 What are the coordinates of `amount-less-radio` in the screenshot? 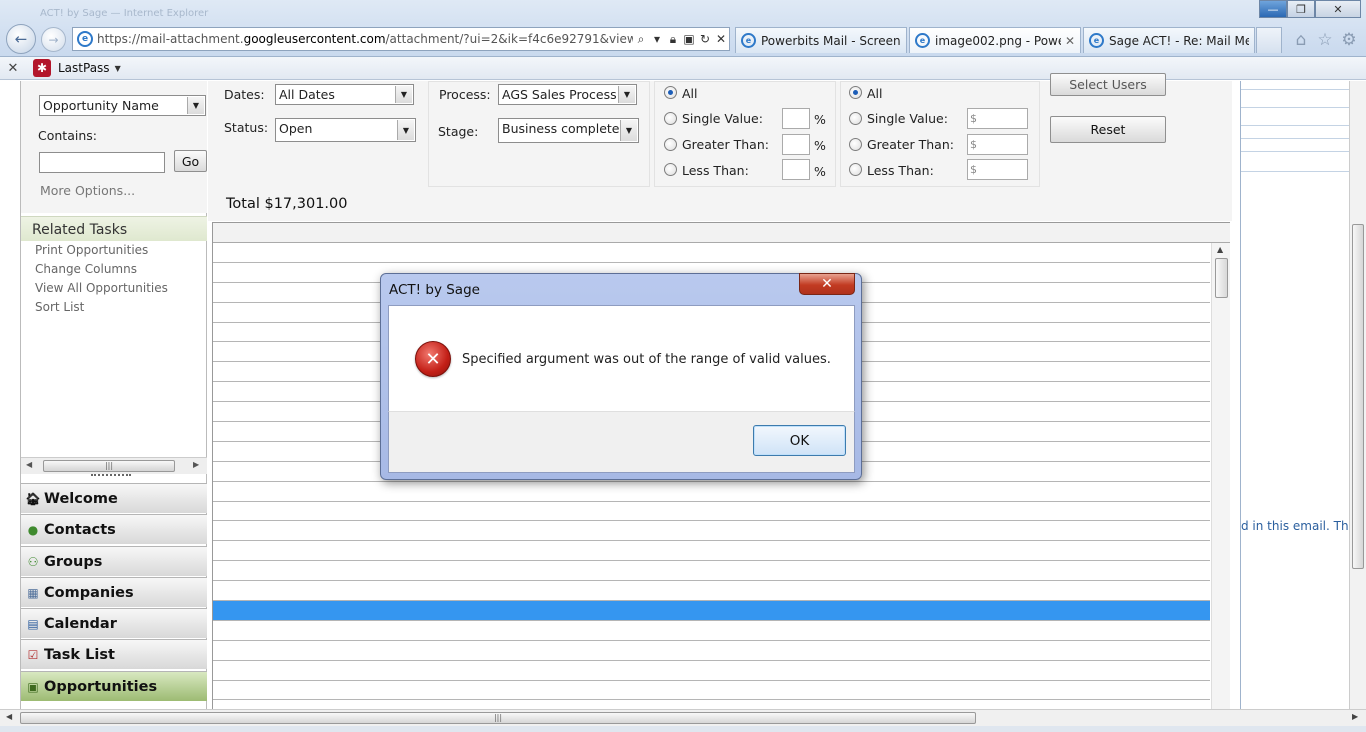 It's located at (855, 169).